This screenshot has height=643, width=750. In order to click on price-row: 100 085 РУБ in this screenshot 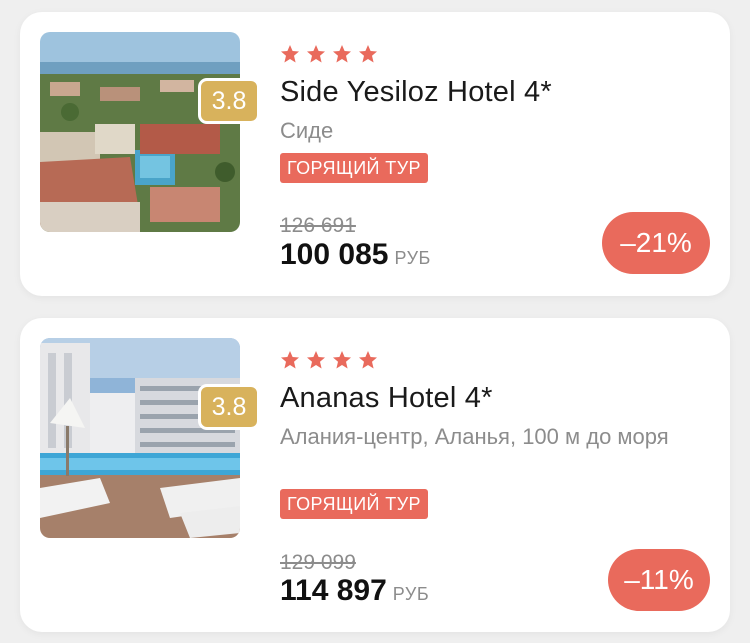, I will do `click(355, 255)`.